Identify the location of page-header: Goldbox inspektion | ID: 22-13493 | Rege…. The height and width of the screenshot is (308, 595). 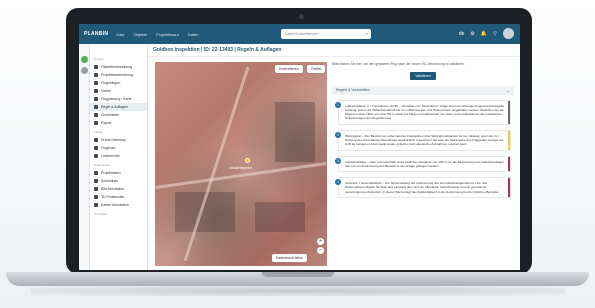
(334, 50).